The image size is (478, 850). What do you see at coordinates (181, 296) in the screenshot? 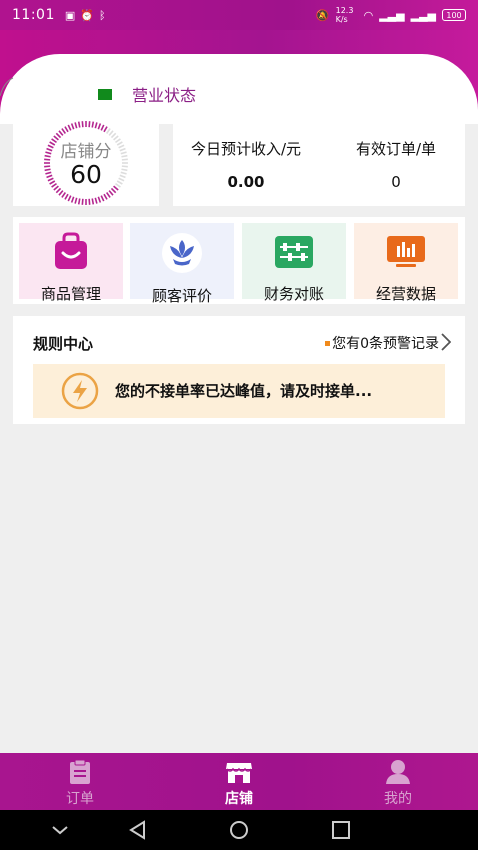
I see `menu-label: 顾客评价` at bounding box center [181, 296].